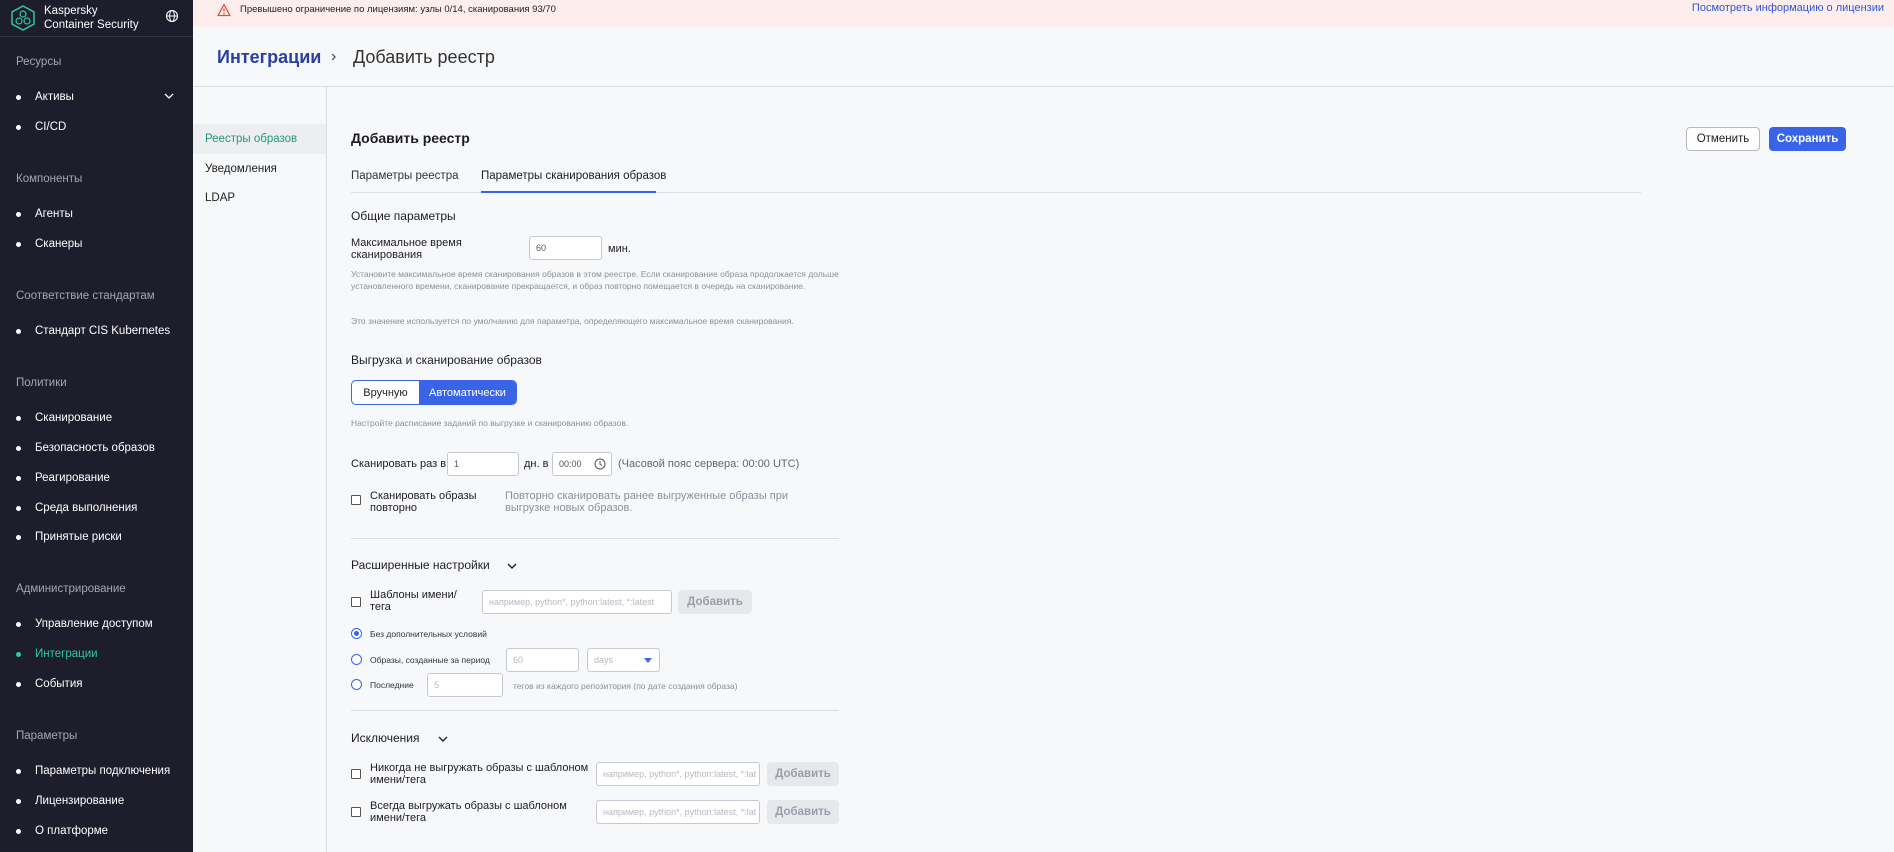 This screenshot has width=1894, height=852. I want to click on name-tag-label: Шаблоны имени/тега, so click(413, 601).